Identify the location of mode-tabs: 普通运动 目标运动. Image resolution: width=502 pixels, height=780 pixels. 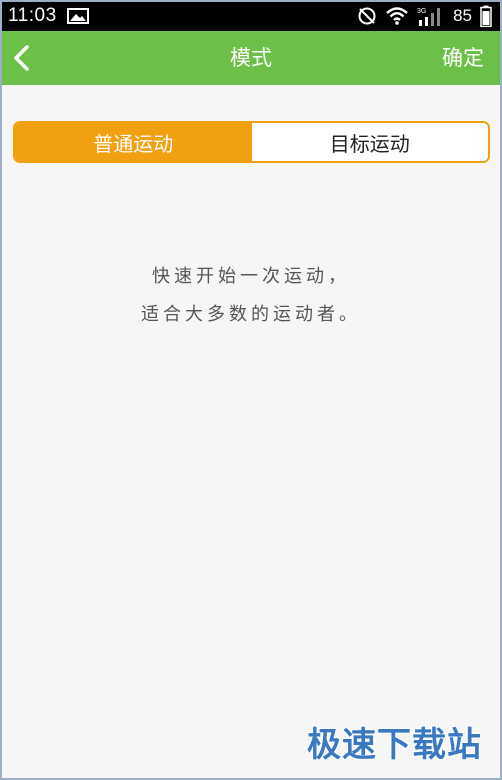
(251, 142).